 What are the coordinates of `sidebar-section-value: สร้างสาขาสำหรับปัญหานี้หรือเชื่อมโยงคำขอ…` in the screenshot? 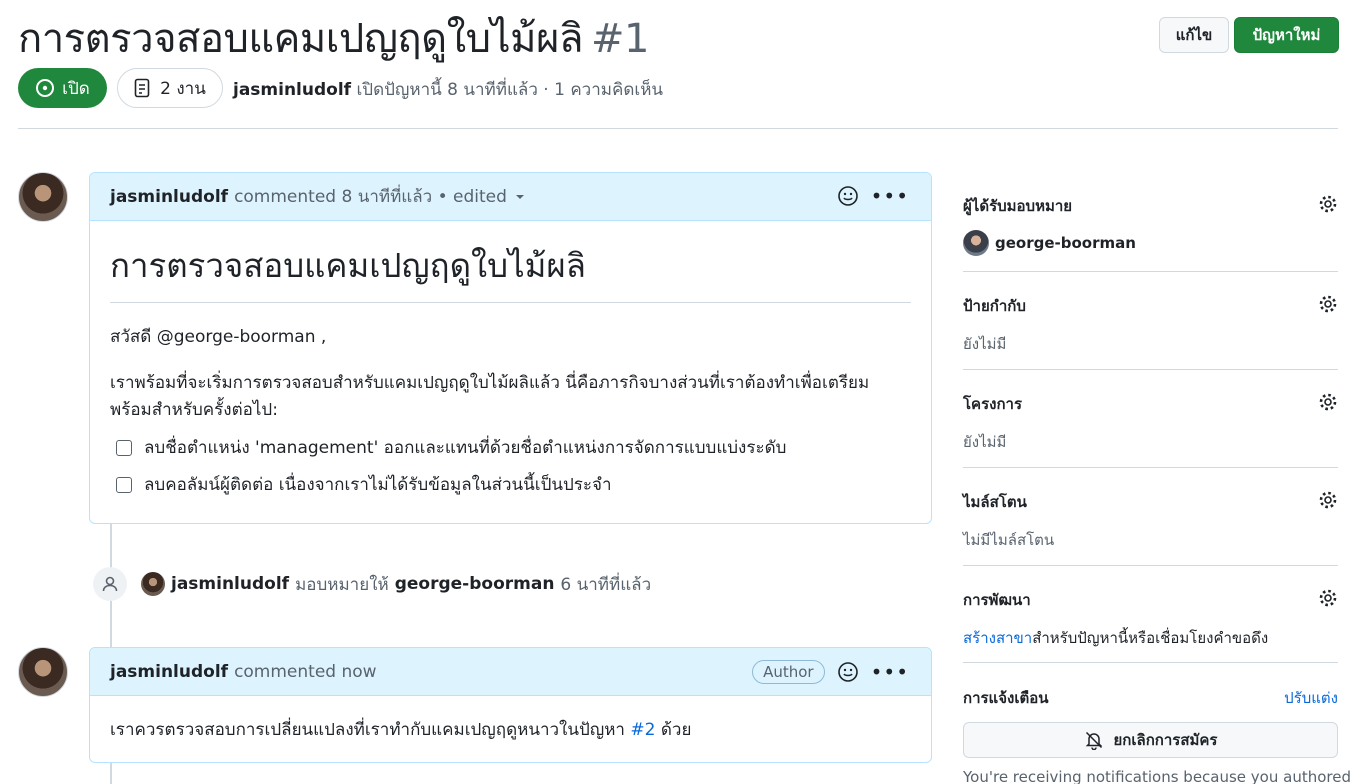 It's located at (1150, 638).